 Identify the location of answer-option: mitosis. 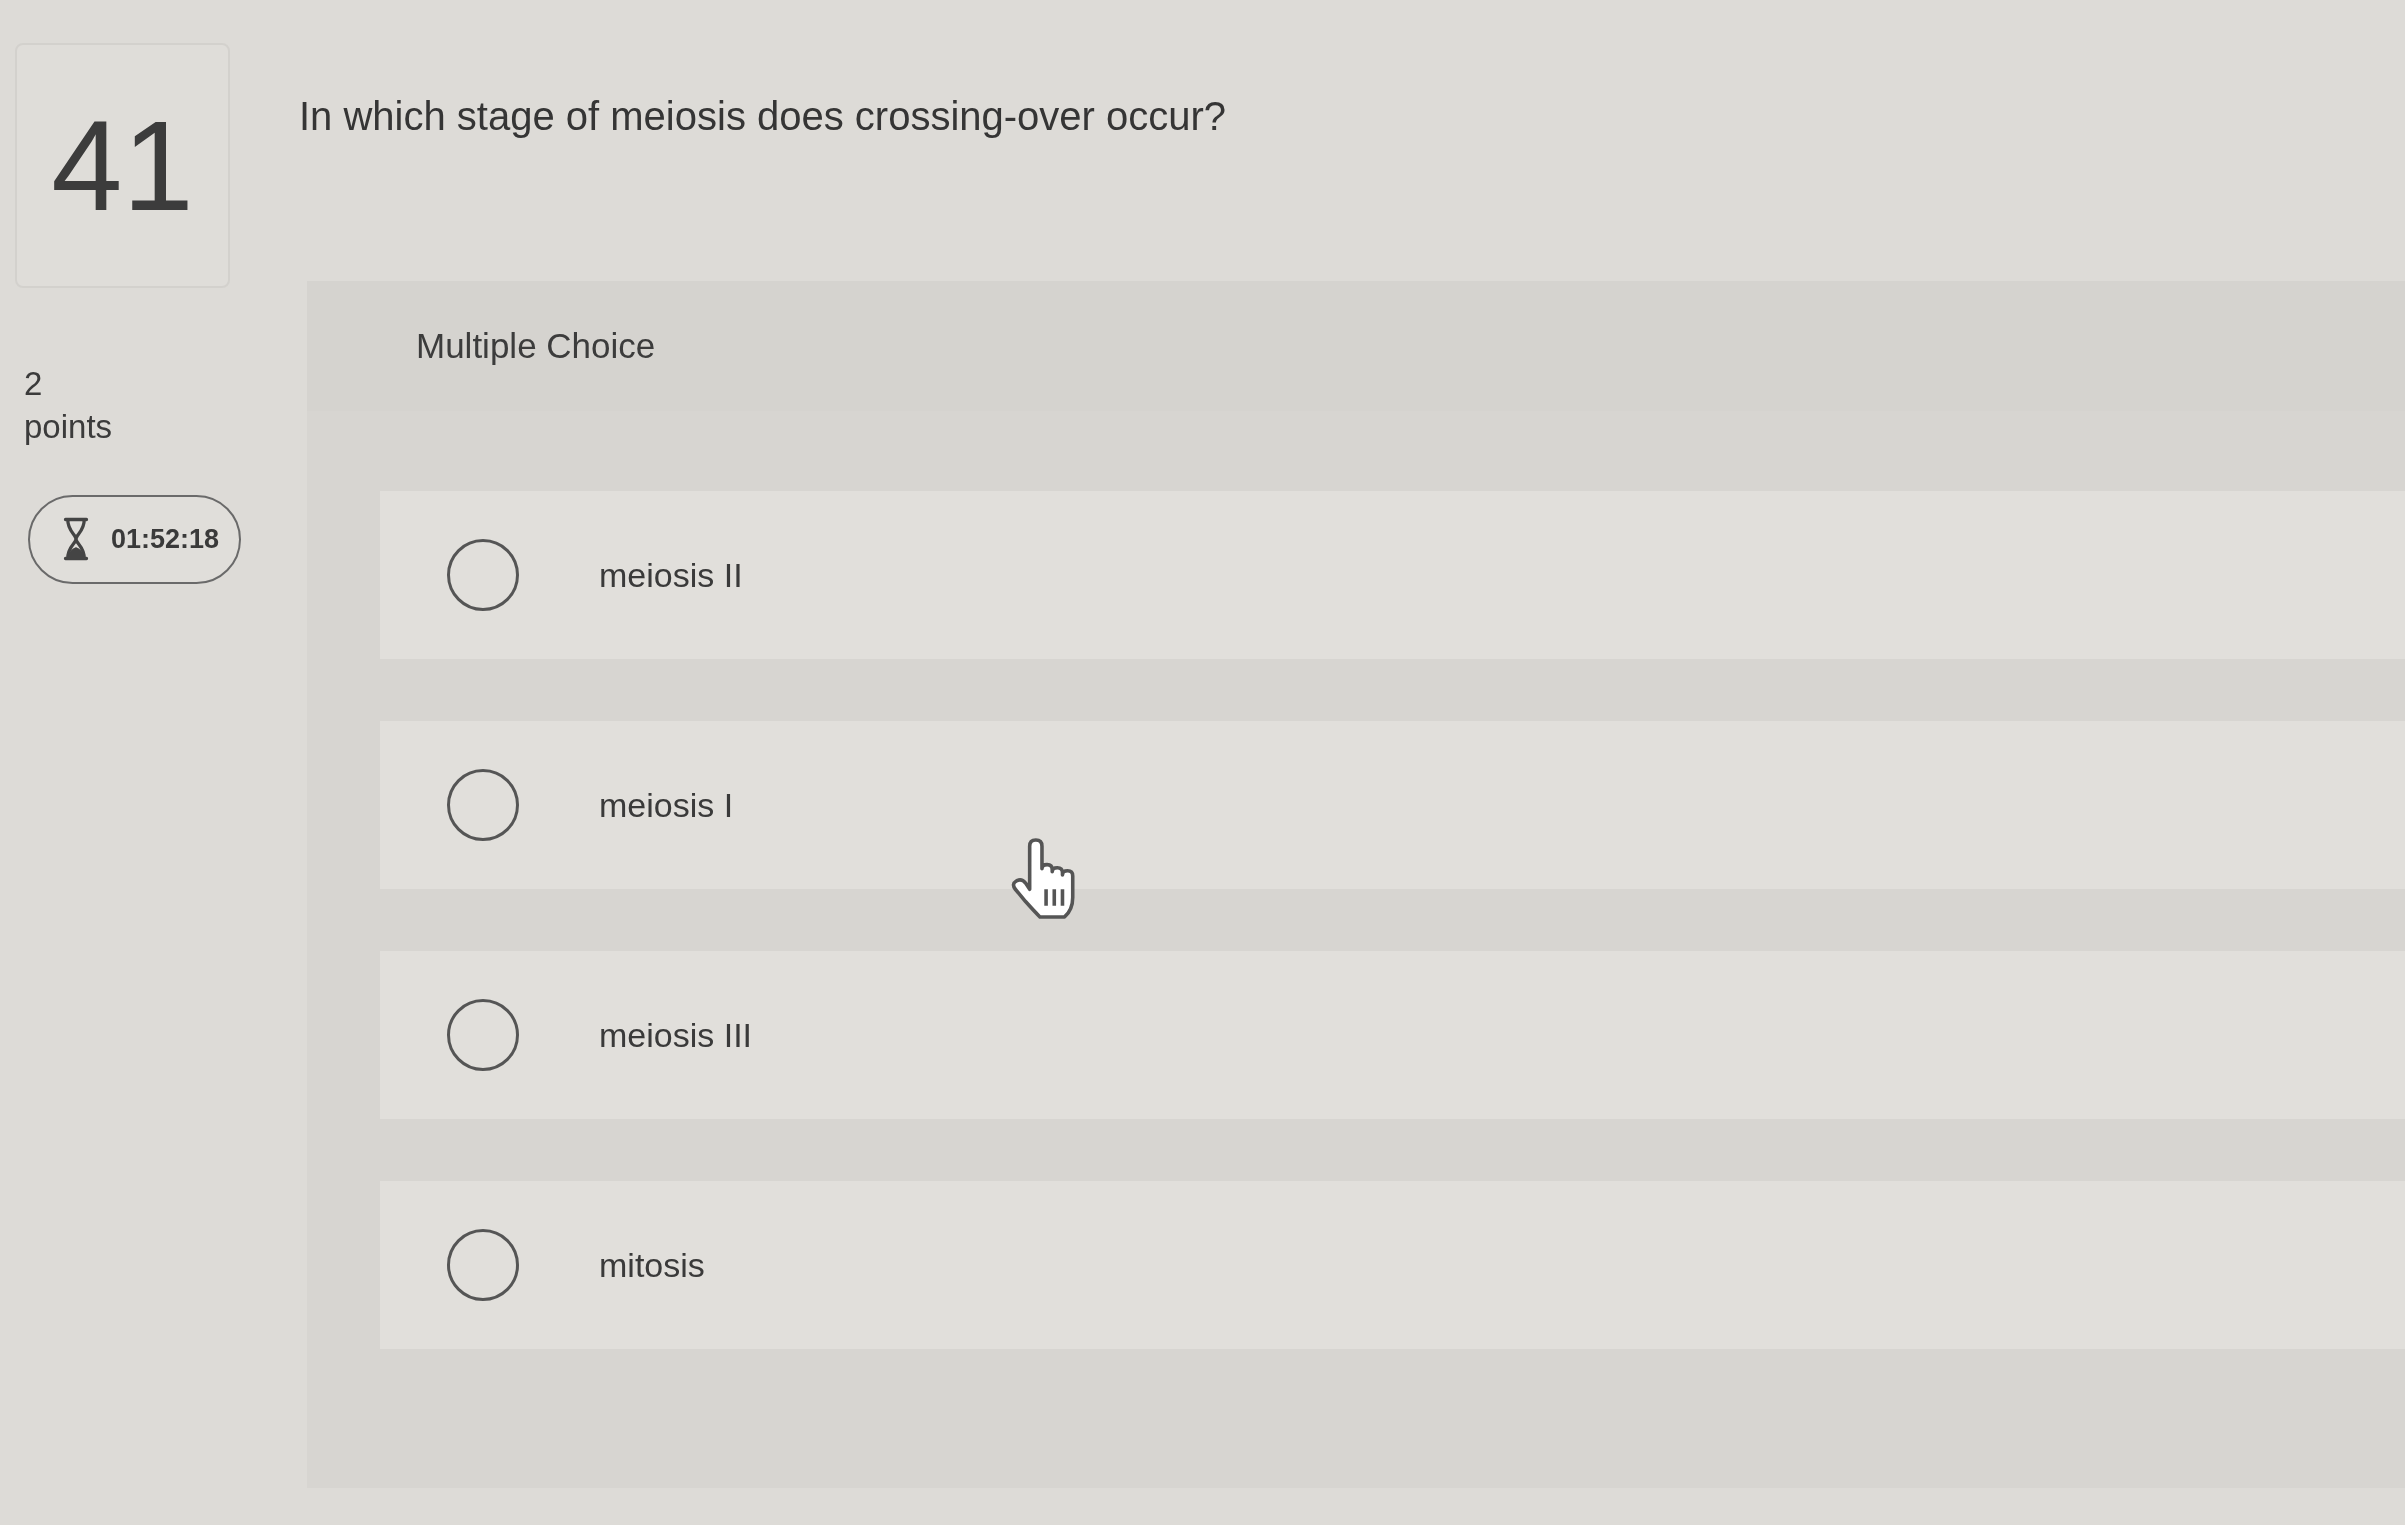
(1392, 1265).